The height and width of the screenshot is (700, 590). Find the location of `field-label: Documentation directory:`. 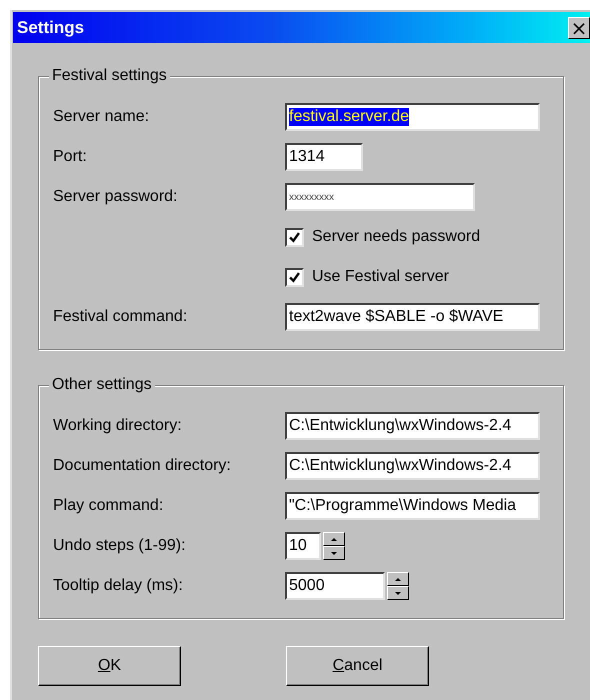

field-label: Documentation directory: is located at coordinates (142, 466).